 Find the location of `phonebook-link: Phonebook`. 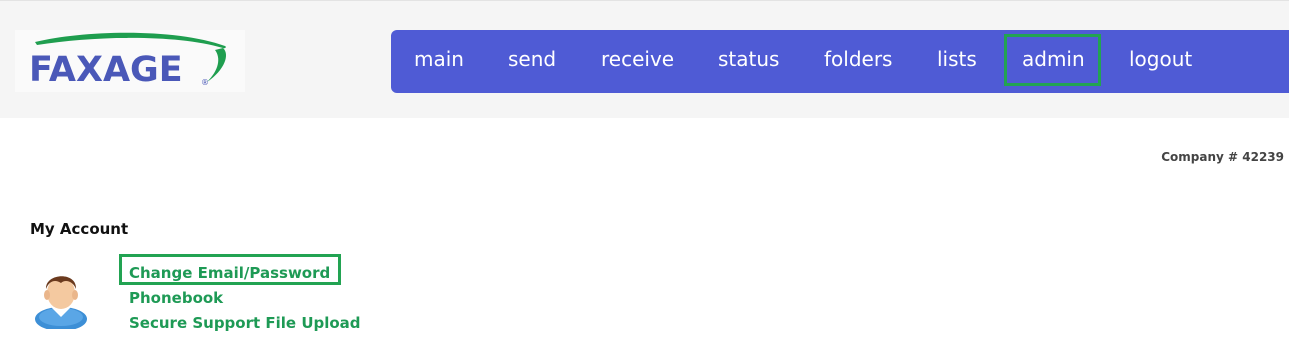

phonebook-link: Phonebook is located at coordinates (176, 298).